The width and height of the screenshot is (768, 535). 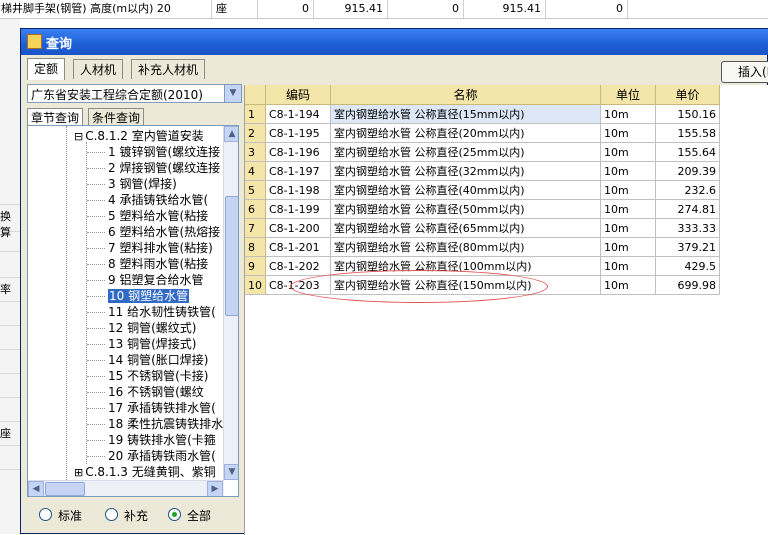 I want to click on radio-standard: 标准, so click(x=60, y=516).